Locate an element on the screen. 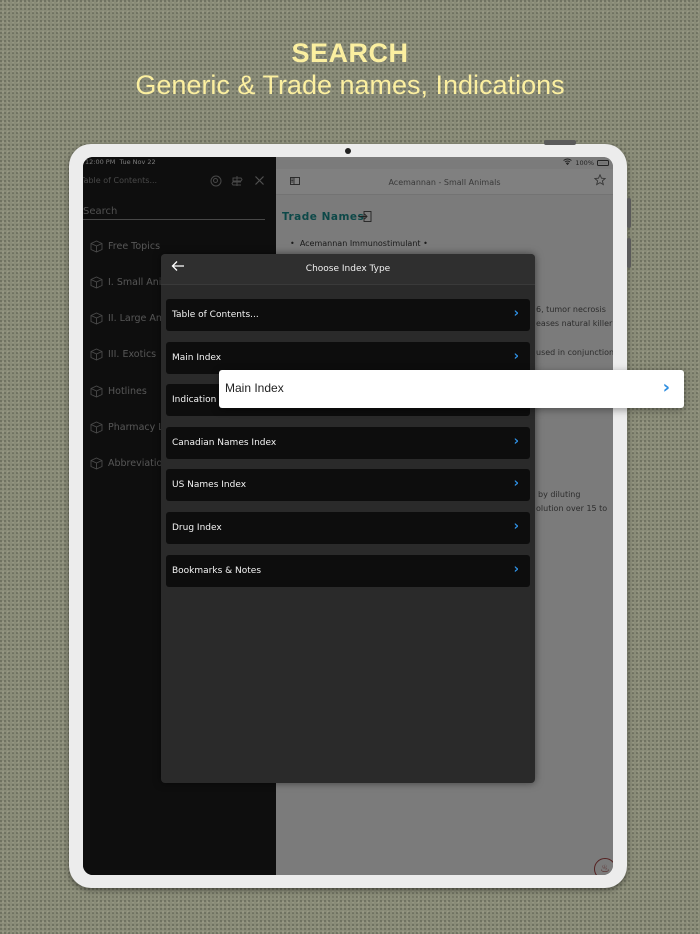  modal-header: Choose Index Type is located at coordinates (348, 269).